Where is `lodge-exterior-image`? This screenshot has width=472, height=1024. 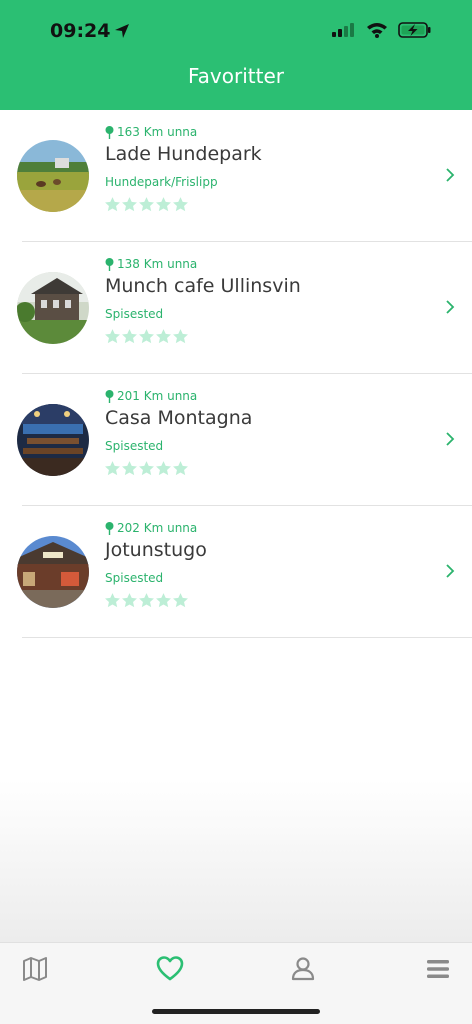
lodge-exterior-image is located at coordinates (53, 572).